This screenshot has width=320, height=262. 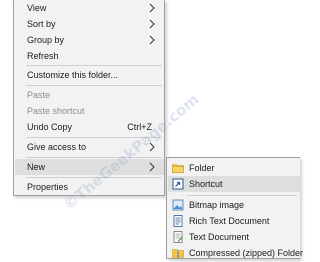 What do you see at coordinates (50, 127) in the screenshot?
I see `menu-item-undo-copy-label: Undo Copy` at bounding box center [50, 127].